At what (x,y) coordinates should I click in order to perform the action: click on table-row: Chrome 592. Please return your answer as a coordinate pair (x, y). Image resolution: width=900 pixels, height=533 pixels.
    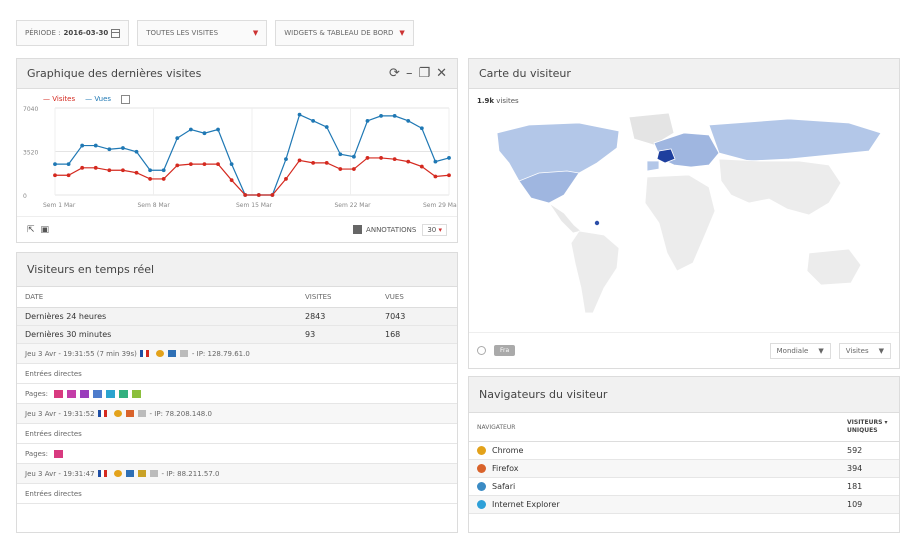
    Looking at the image, I should click on (684, 450).